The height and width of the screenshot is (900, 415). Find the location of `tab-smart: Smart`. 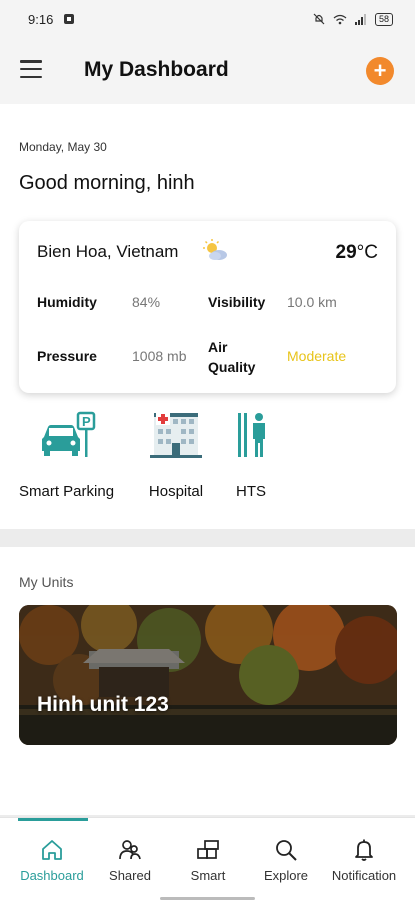

tab-smart: Smart is located at coordinates (208, 860).